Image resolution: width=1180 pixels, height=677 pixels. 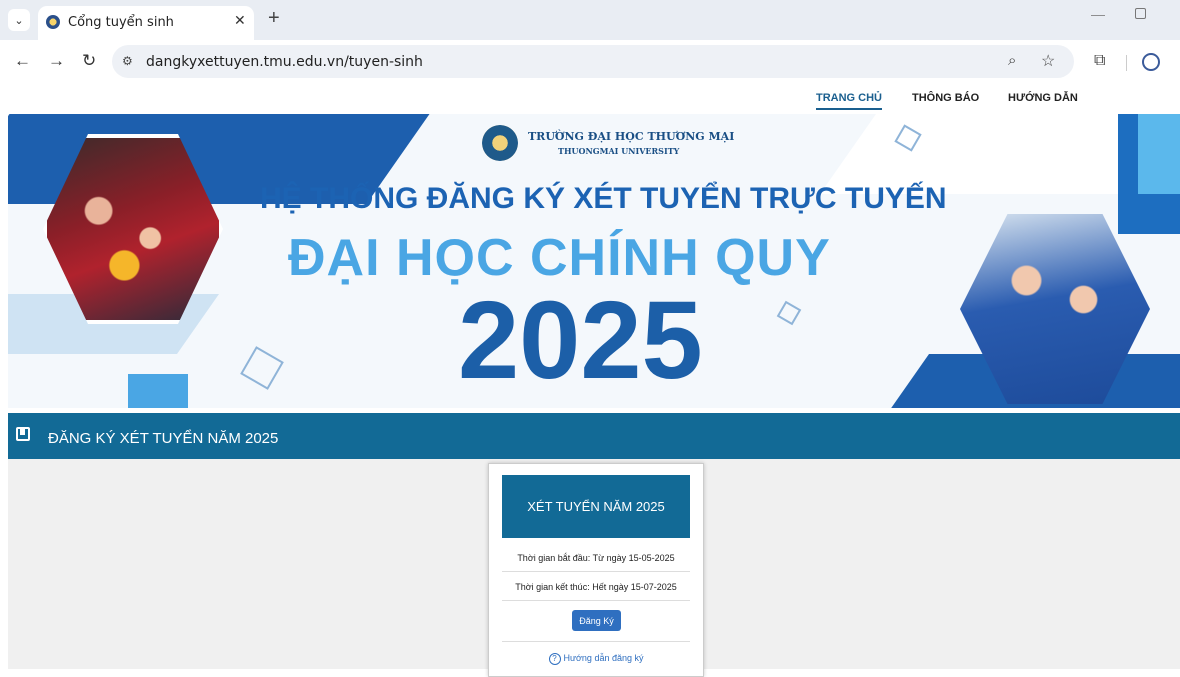 I want to click on profile-icon, so click(x=1151, y=62).